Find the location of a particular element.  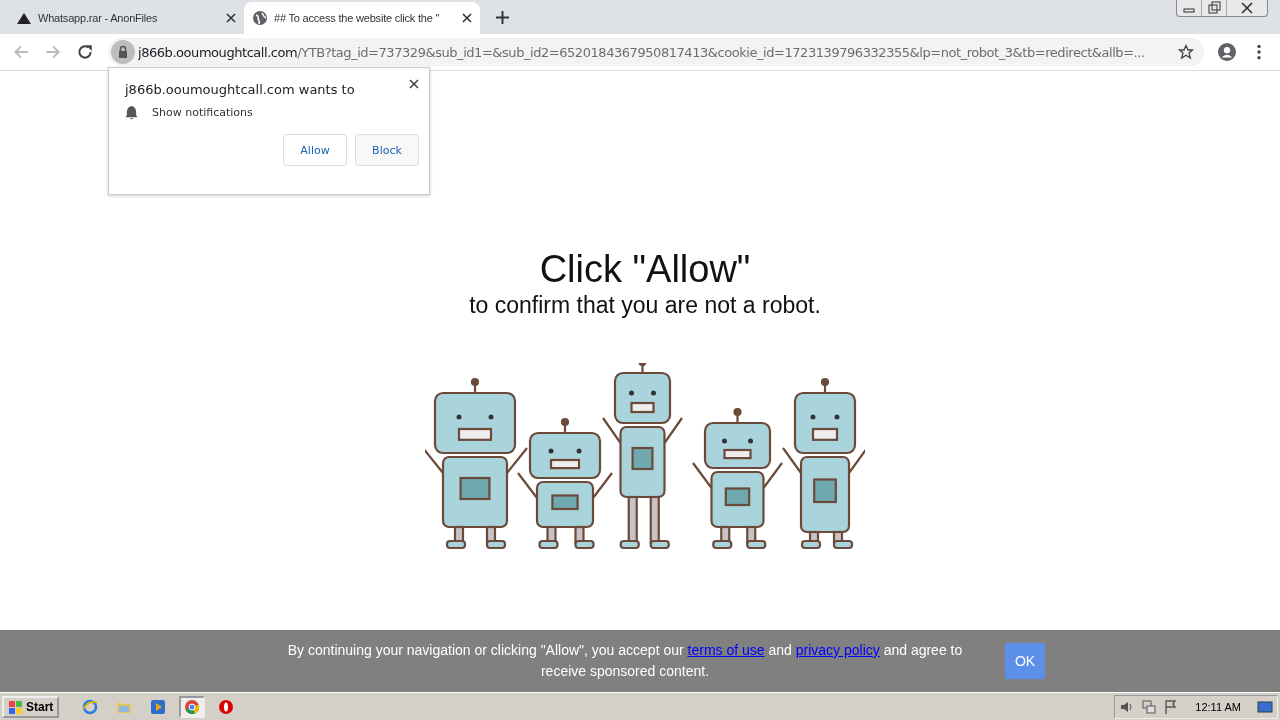

four-squares-icon is located at coordinates (16, 706).